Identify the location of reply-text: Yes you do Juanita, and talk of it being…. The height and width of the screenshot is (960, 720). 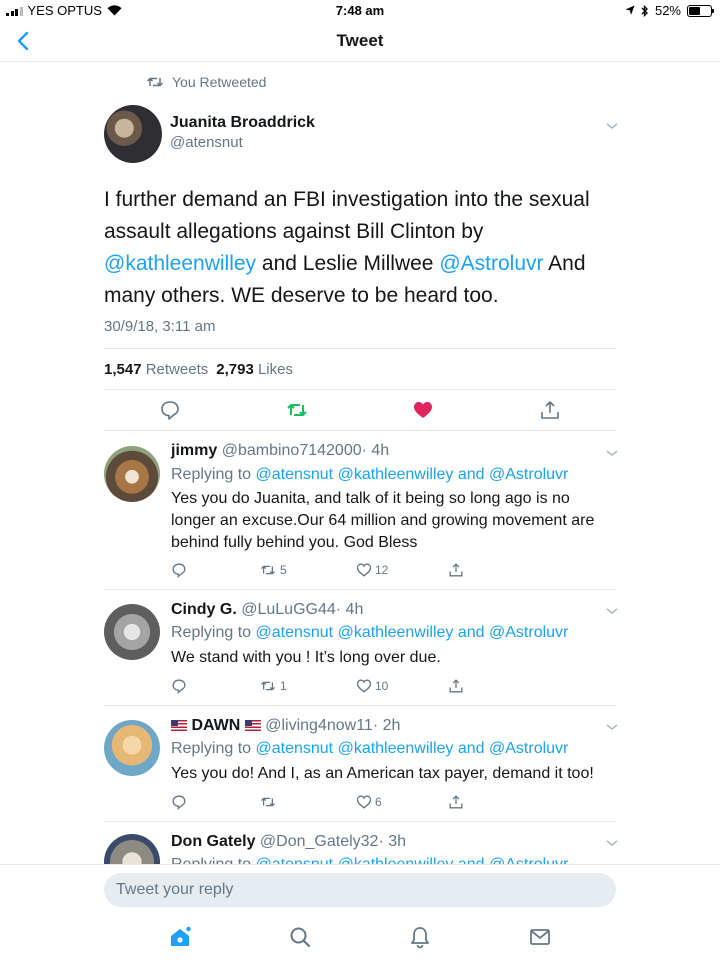
(383, 520).